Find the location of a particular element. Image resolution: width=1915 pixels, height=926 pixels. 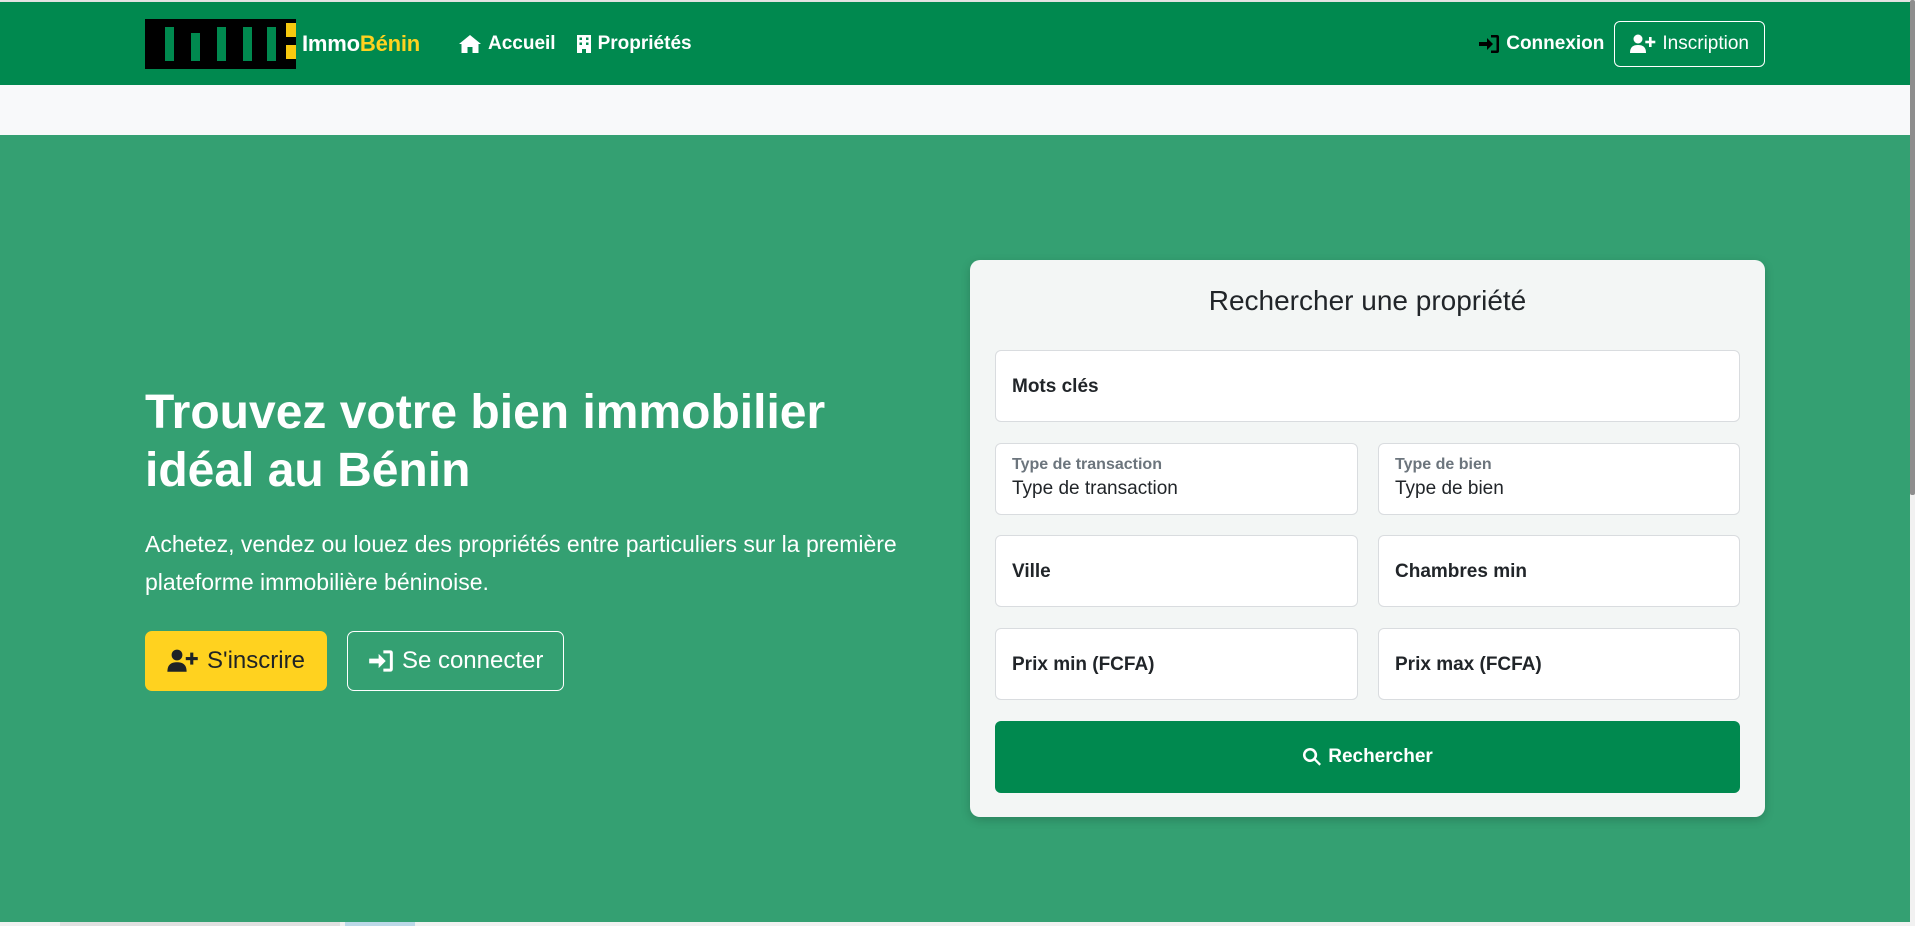

announcement-strip is located at coordinates (955, 110).